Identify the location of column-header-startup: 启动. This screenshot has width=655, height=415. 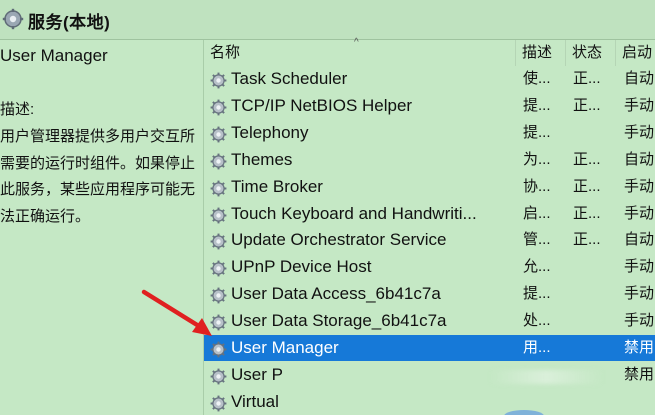
(635, 53).